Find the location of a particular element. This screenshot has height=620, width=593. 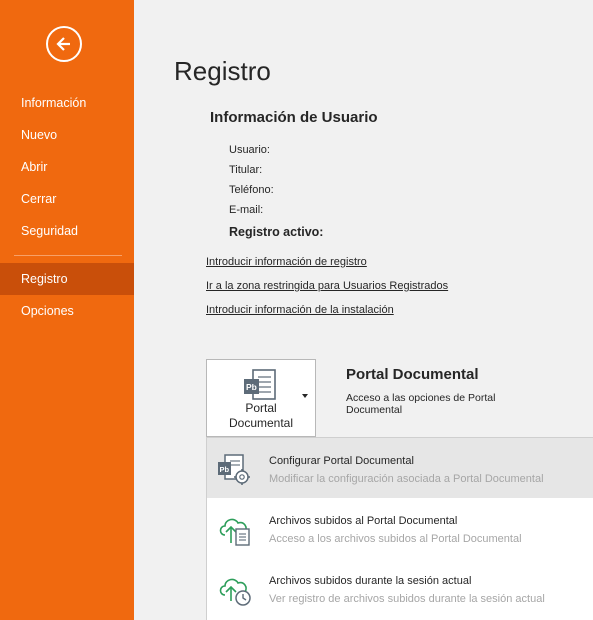

portal-button-label: Portal Documental is located at coordinates (261, 416).